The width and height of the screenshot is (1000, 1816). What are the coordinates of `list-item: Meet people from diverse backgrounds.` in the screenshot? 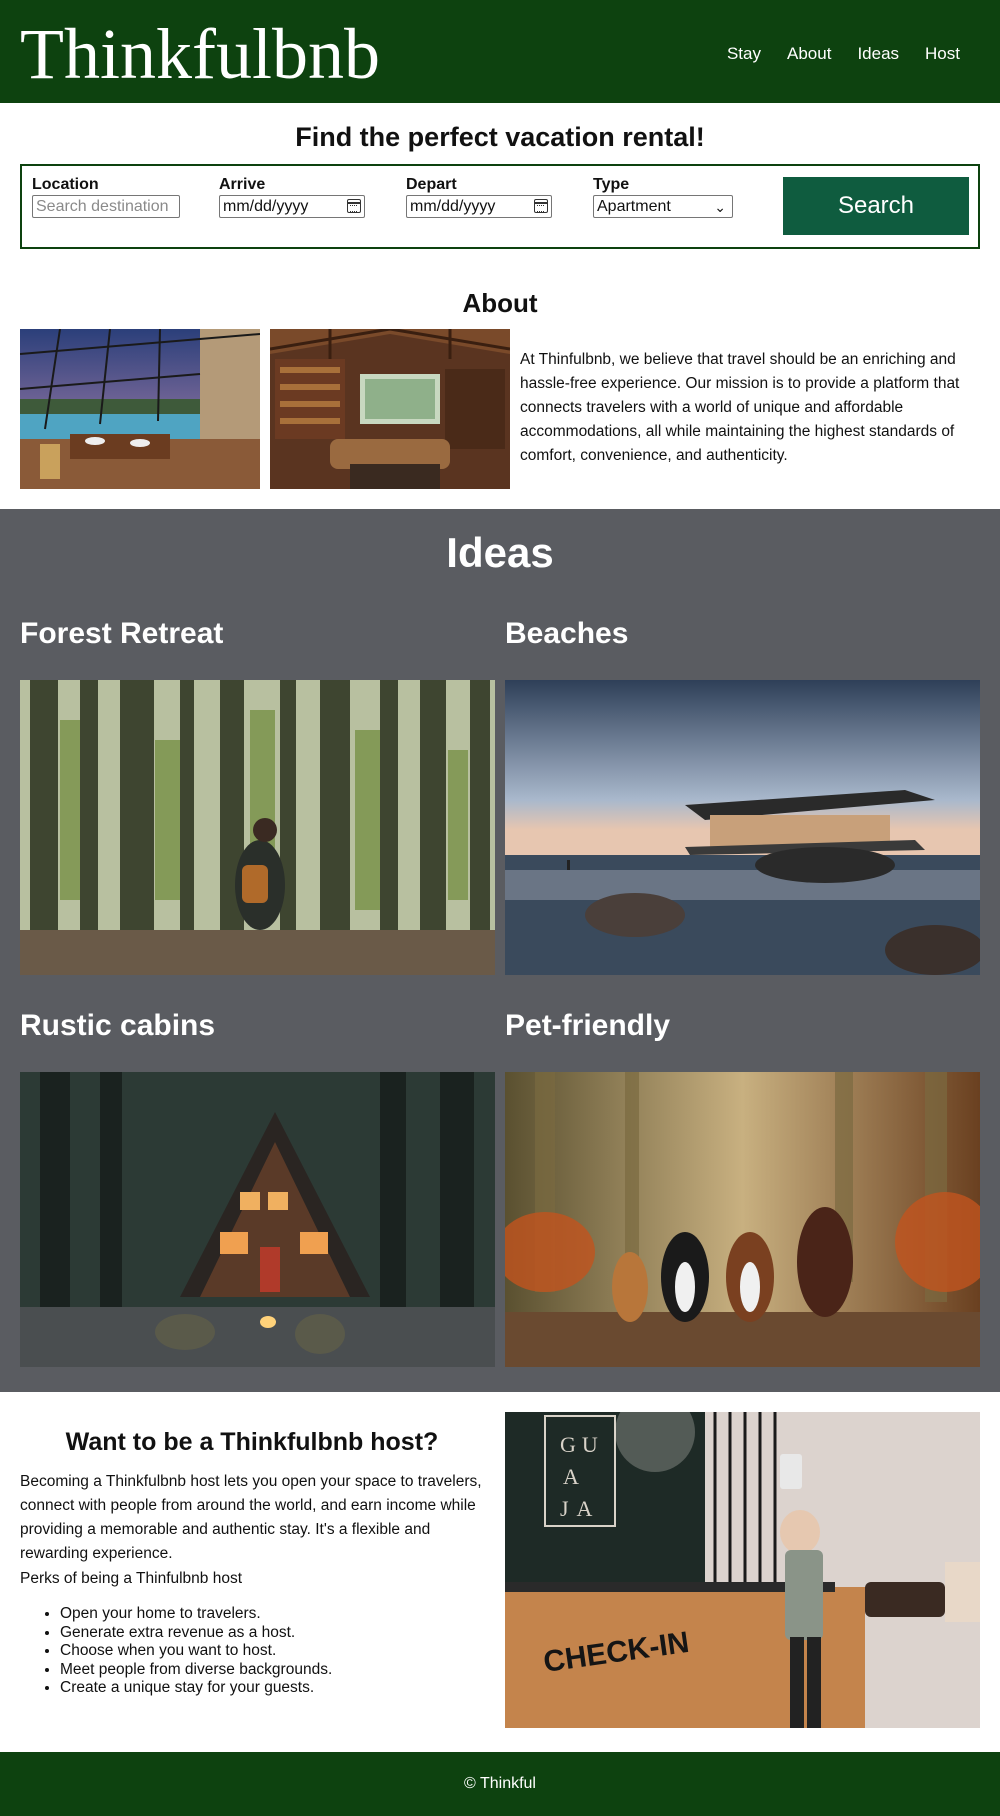 It's located at (196, 1670).